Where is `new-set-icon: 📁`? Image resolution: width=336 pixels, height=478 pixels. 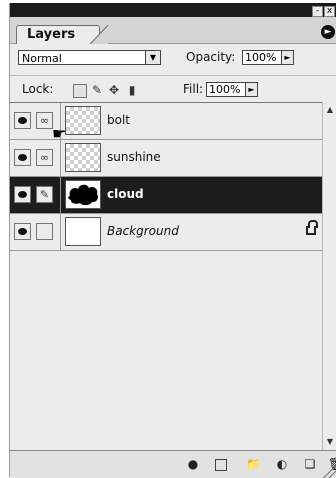 new-set-icon: 📁 is located at coordinates (253, 464).